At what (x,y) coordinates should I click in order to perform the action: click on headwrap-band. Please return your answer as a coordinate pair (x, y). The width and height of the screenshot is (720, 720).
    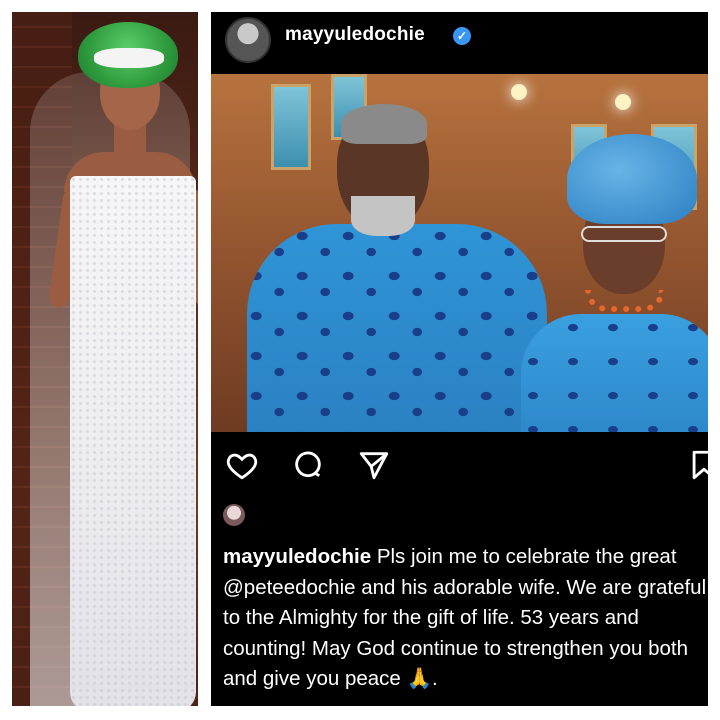
    Looking at the image, I should click on (129, 58).